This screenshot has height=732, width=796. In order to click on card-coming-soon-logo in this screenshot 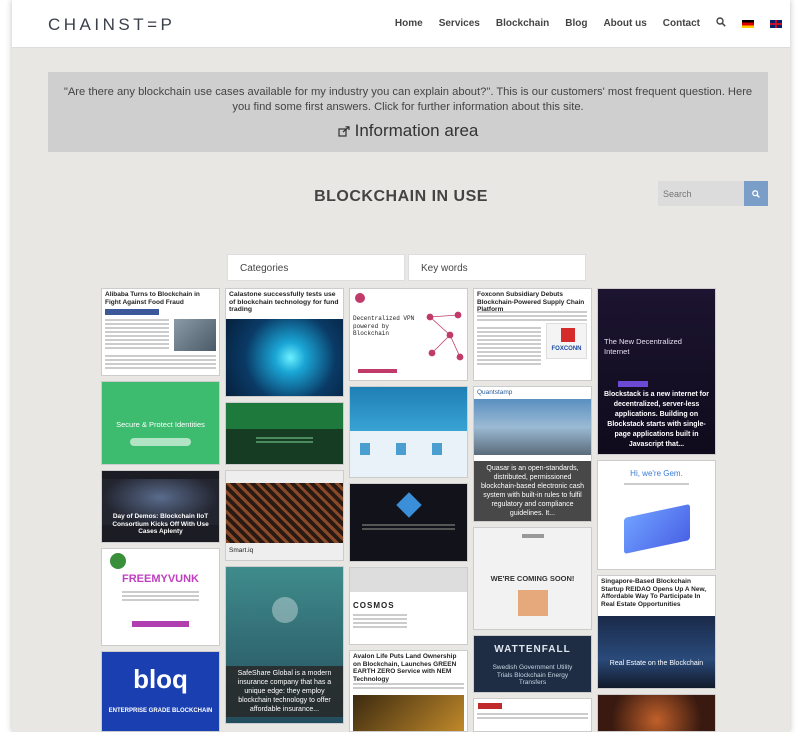, I will do `click(533, 536)`.